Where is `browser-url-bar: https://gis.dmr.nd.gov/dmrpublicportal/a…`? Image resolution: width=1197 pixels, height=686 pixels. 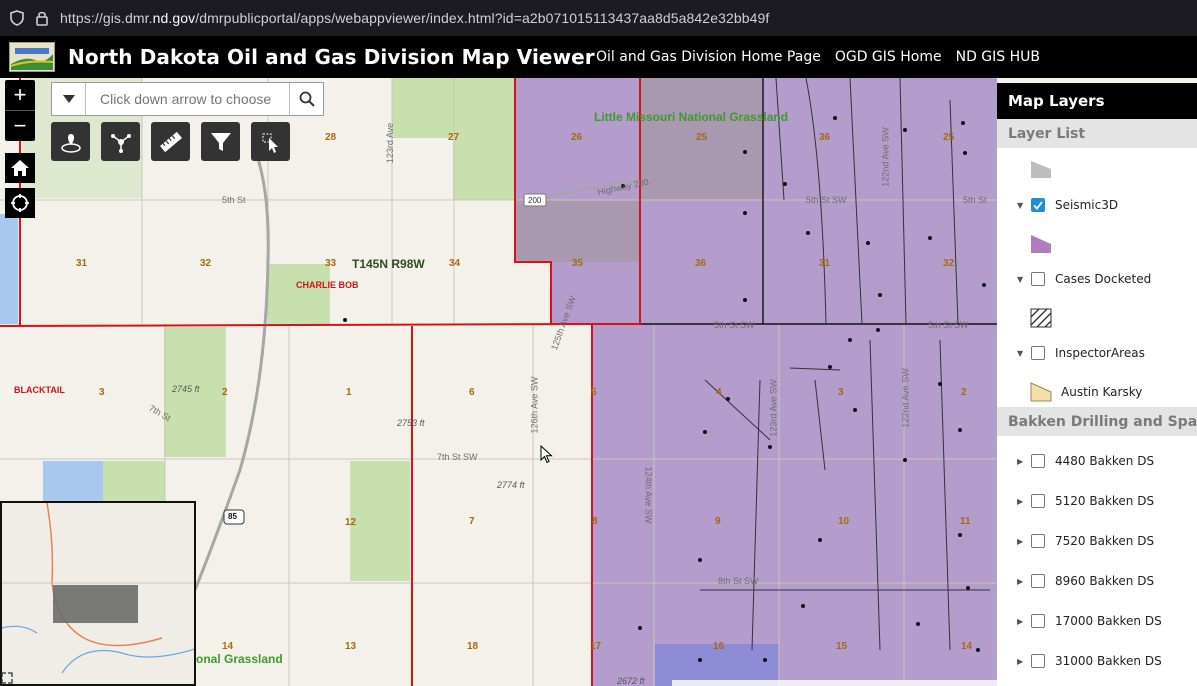 browser-url-bar: https://gis.dmr.nd.gov/dmrpublicportal/a… is located at coordinates (598, 18).